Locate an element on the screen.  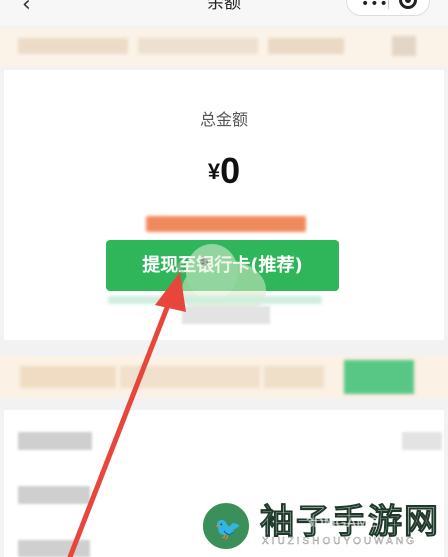
capsule-divider is located at coordinates (388, 4).